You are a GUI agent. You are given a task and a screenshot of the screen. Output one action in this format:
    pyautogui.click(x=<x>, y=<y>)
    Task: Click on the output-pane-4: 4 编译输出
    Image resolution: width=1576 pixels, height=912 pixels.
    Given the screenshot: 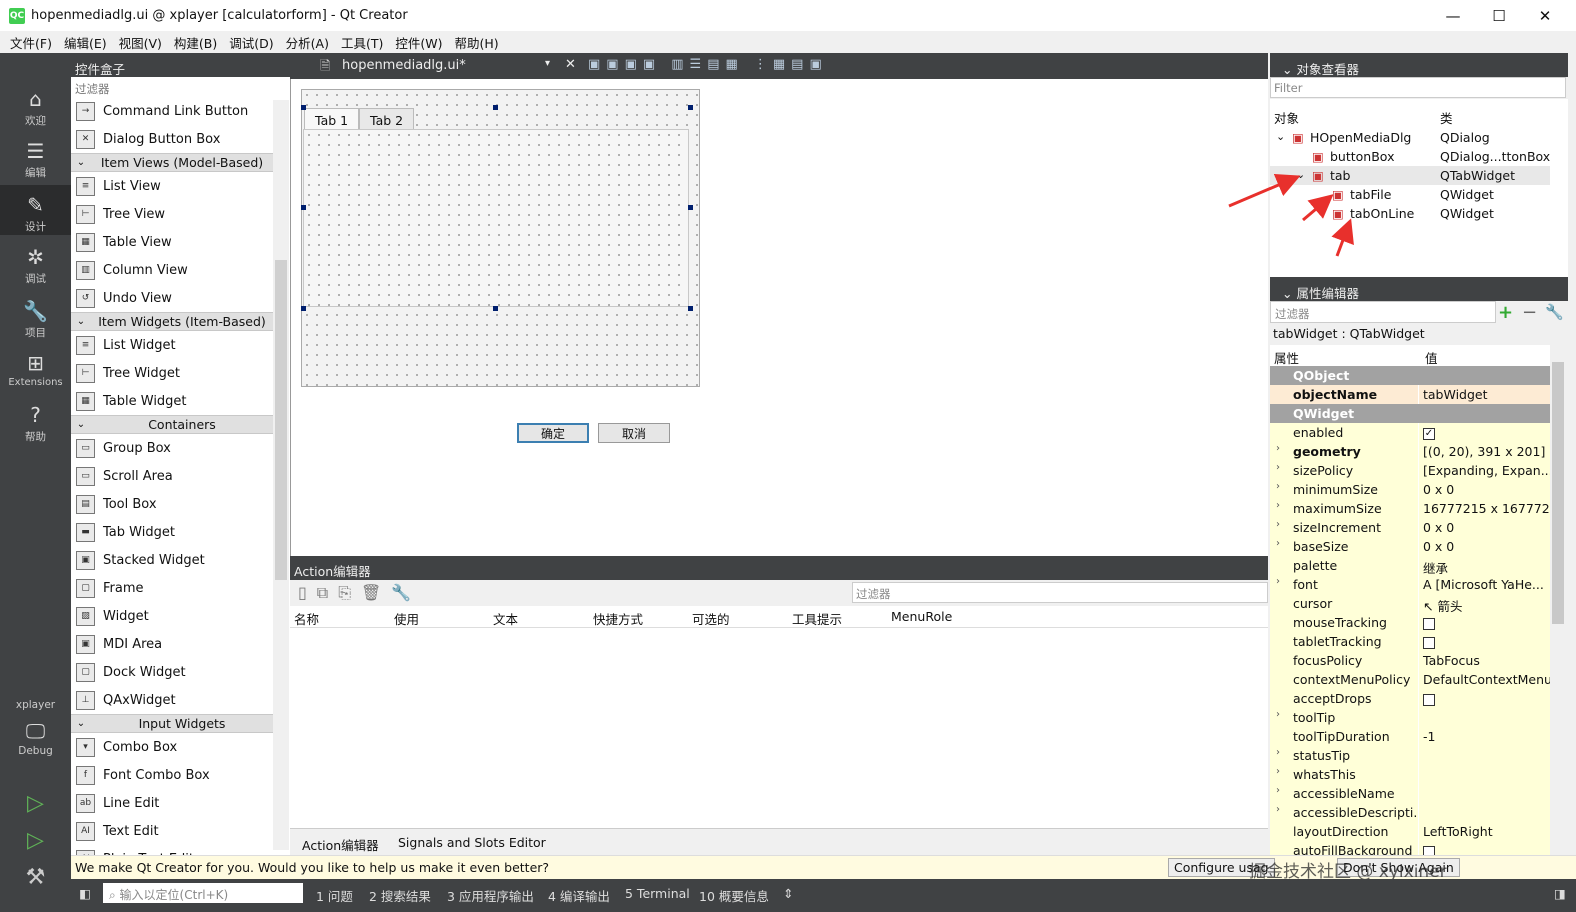 What is the action you would take?
    pyautogui.click(x=579, y=895)
    